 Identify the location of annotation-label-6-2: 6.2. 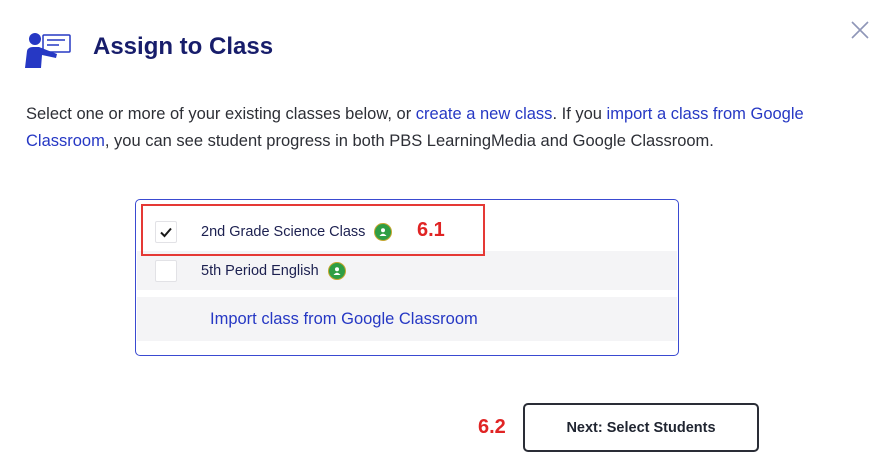
(492, 427).